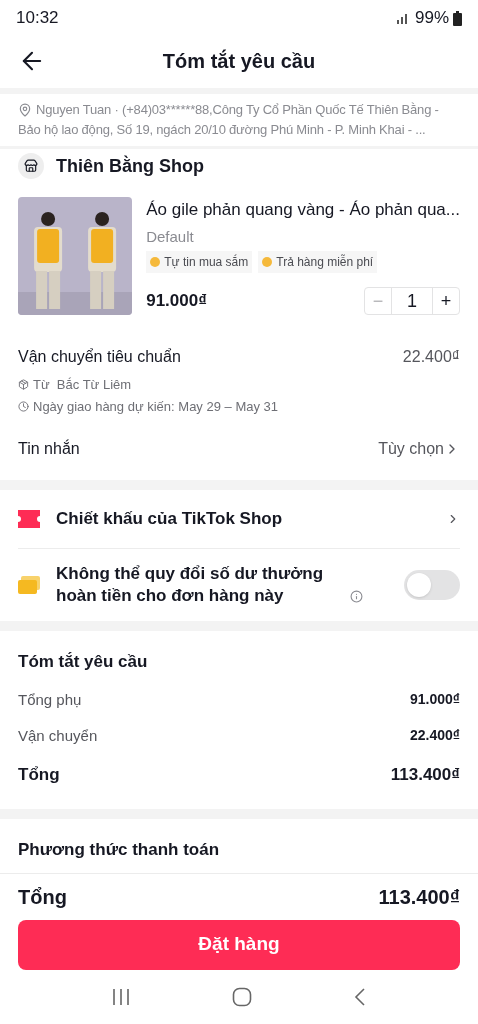 The height and width of the screenshot is (1024, 478). Describe the element at coordinates (446, 301) in the screenshot. I see `increase-button: +` at that location.